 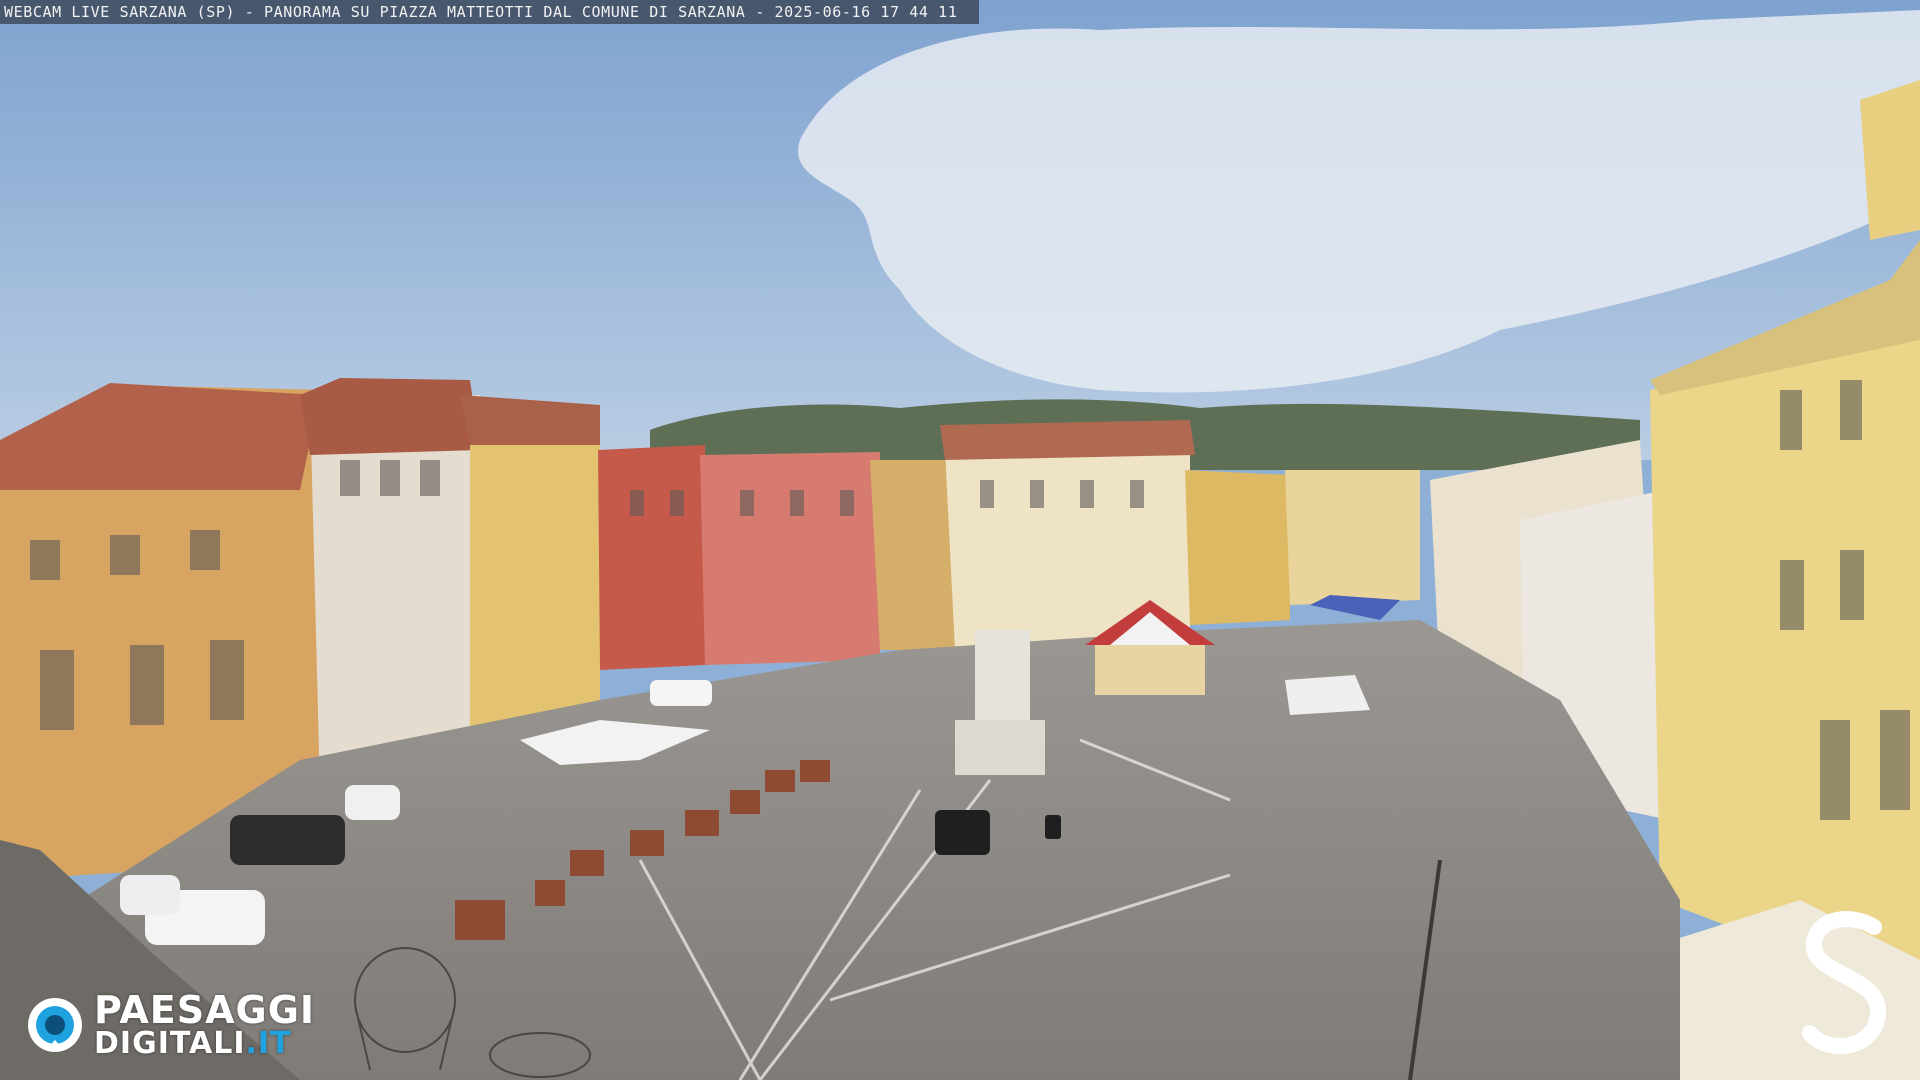 What do you see at coordinates (1327, 695) in the screenshot?
I see `cafe-umbrellas-right` at bounding box center [1327, 695].